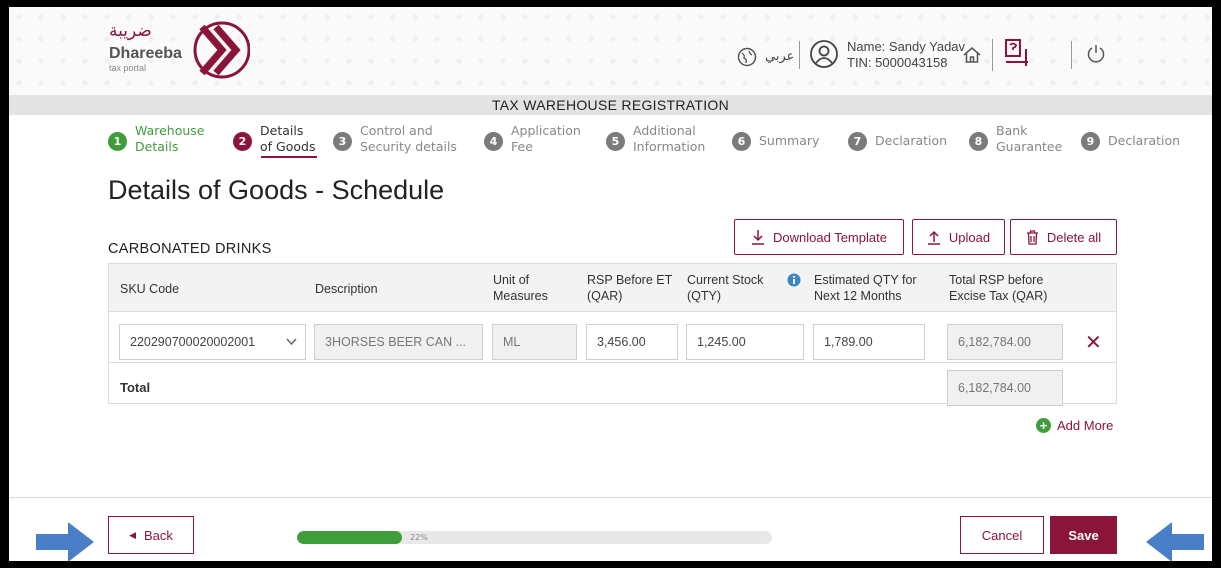 Image resolution: width=1221 pixels, height=568 pixels. What do you see at coordinates (1002, 535) in the screenshot?
I see `cancel-button: Cancel` at bounding box center [1002, 535].